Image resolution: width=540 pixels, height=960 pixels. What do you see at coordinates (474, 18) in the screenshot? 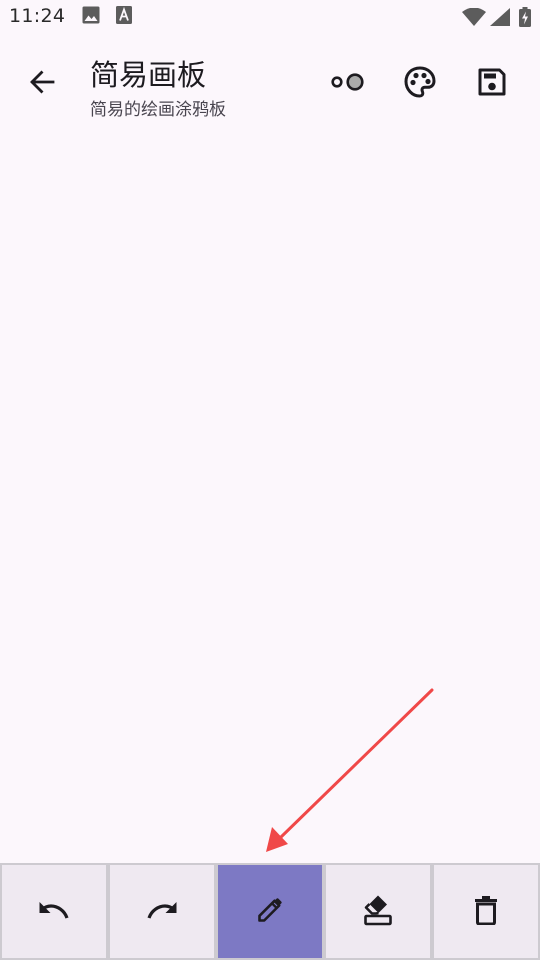
I see `wifi-icon` at bounding box center [474, 18].